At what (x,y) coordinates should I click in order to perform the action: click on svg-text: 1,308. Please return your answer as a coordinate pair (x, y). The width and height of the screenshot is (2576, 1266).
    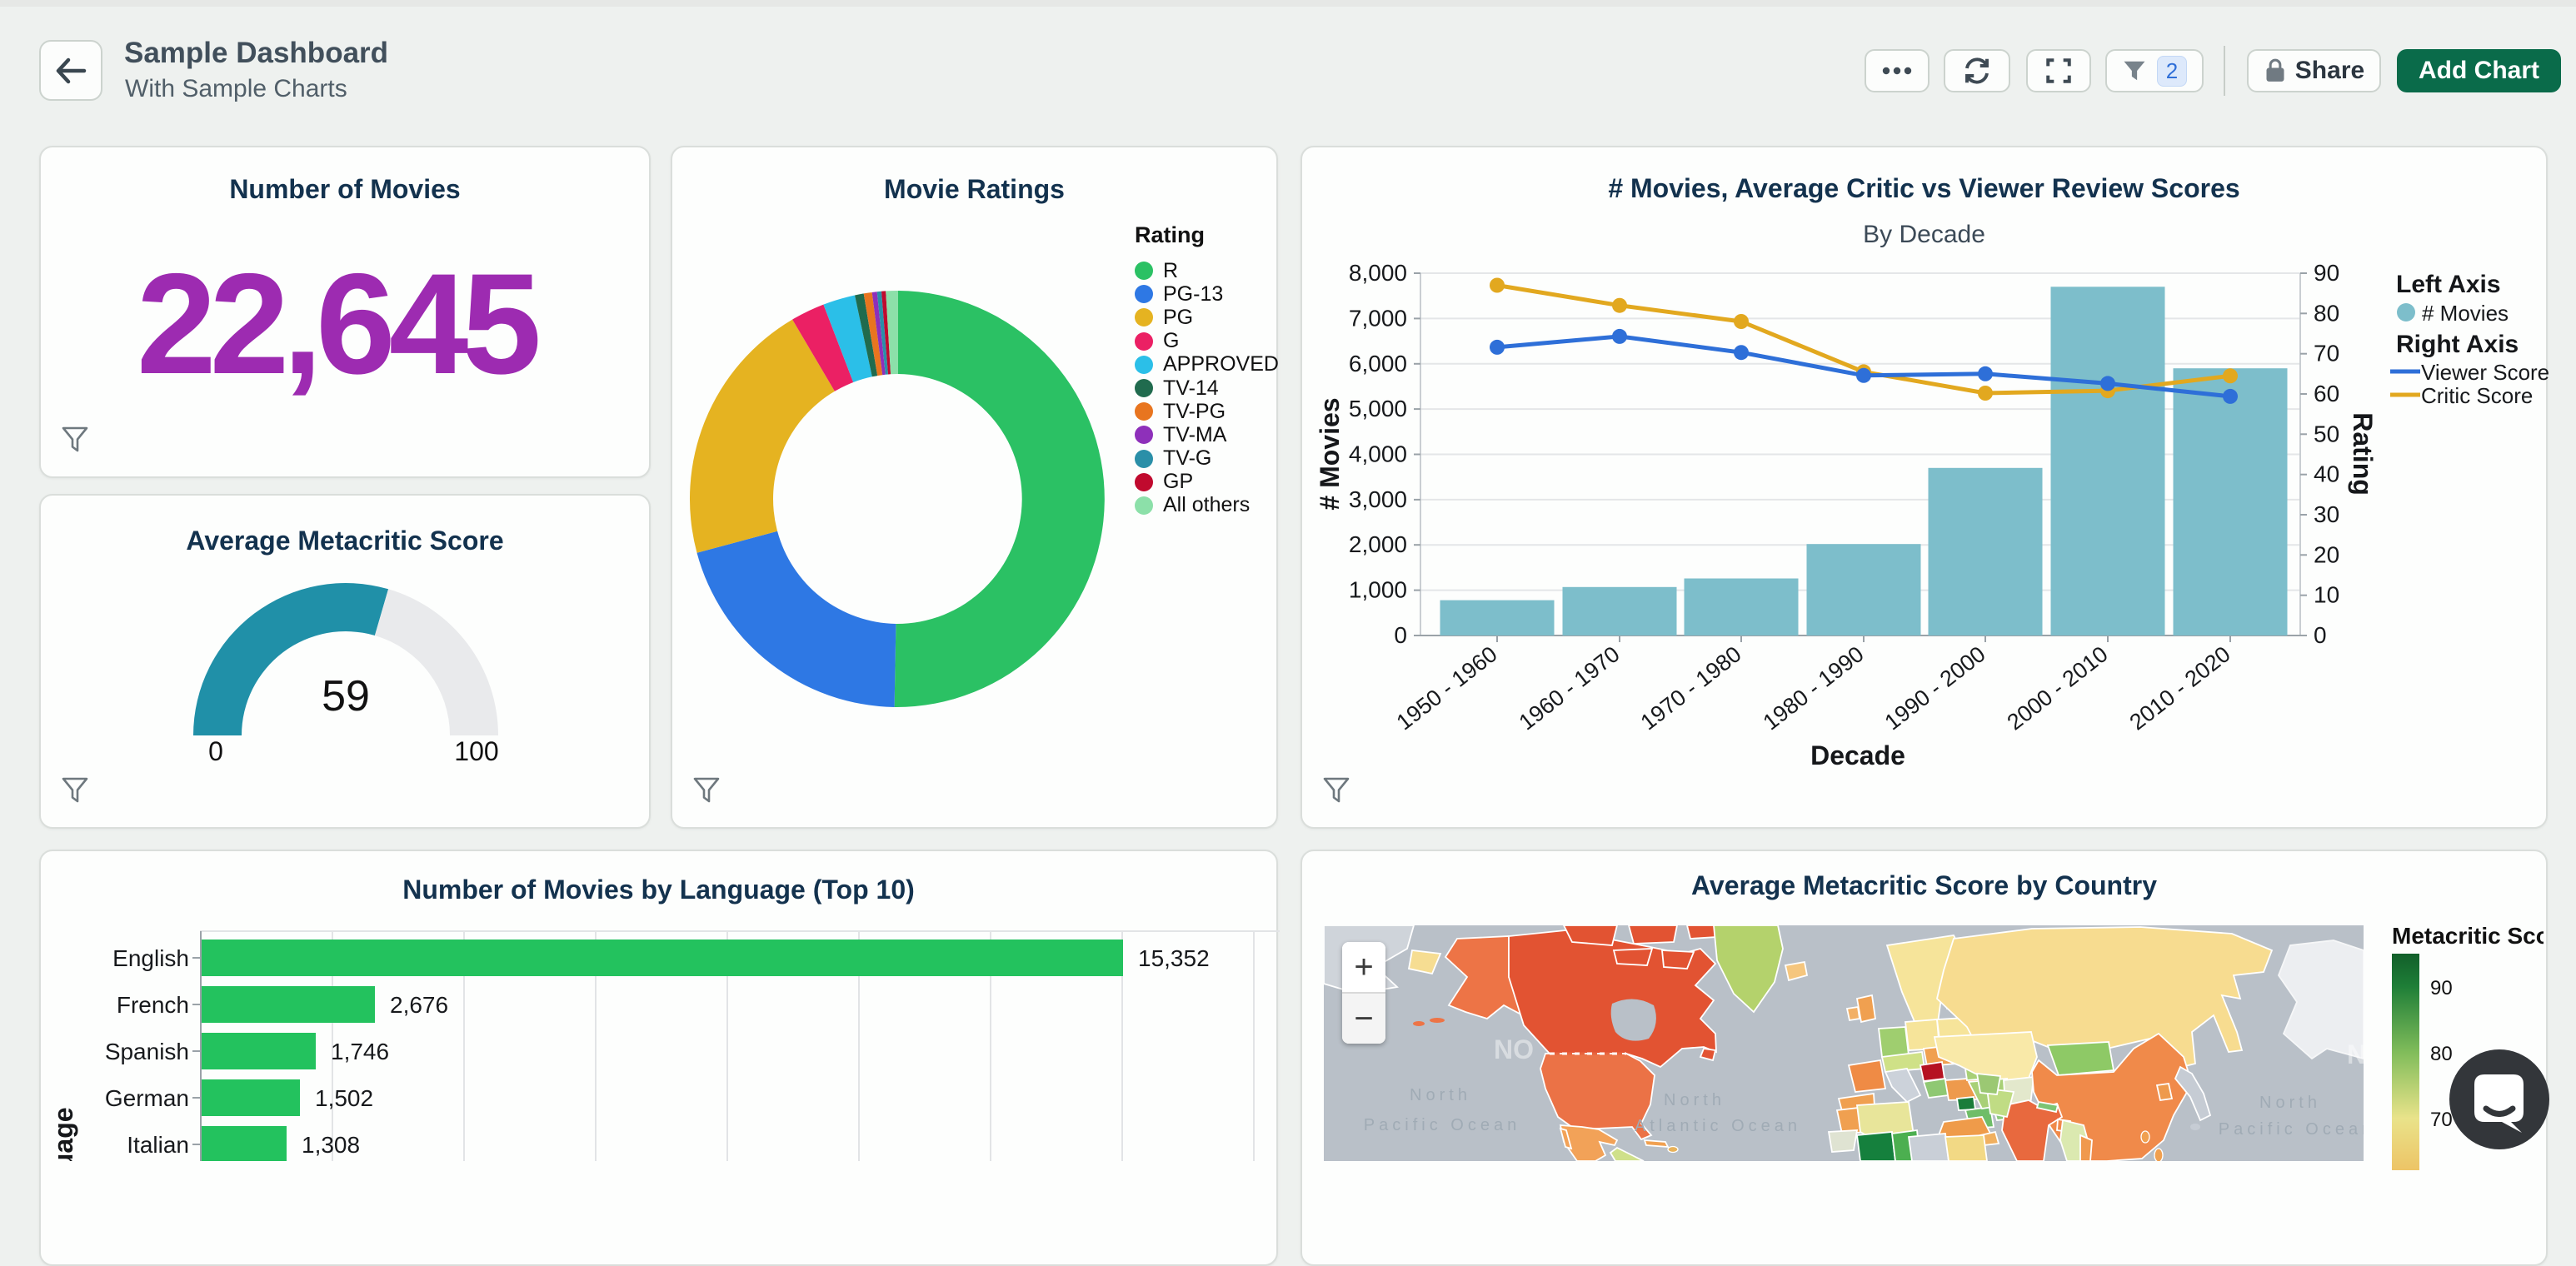
    Looking at the image, I should click on (331, 1145).